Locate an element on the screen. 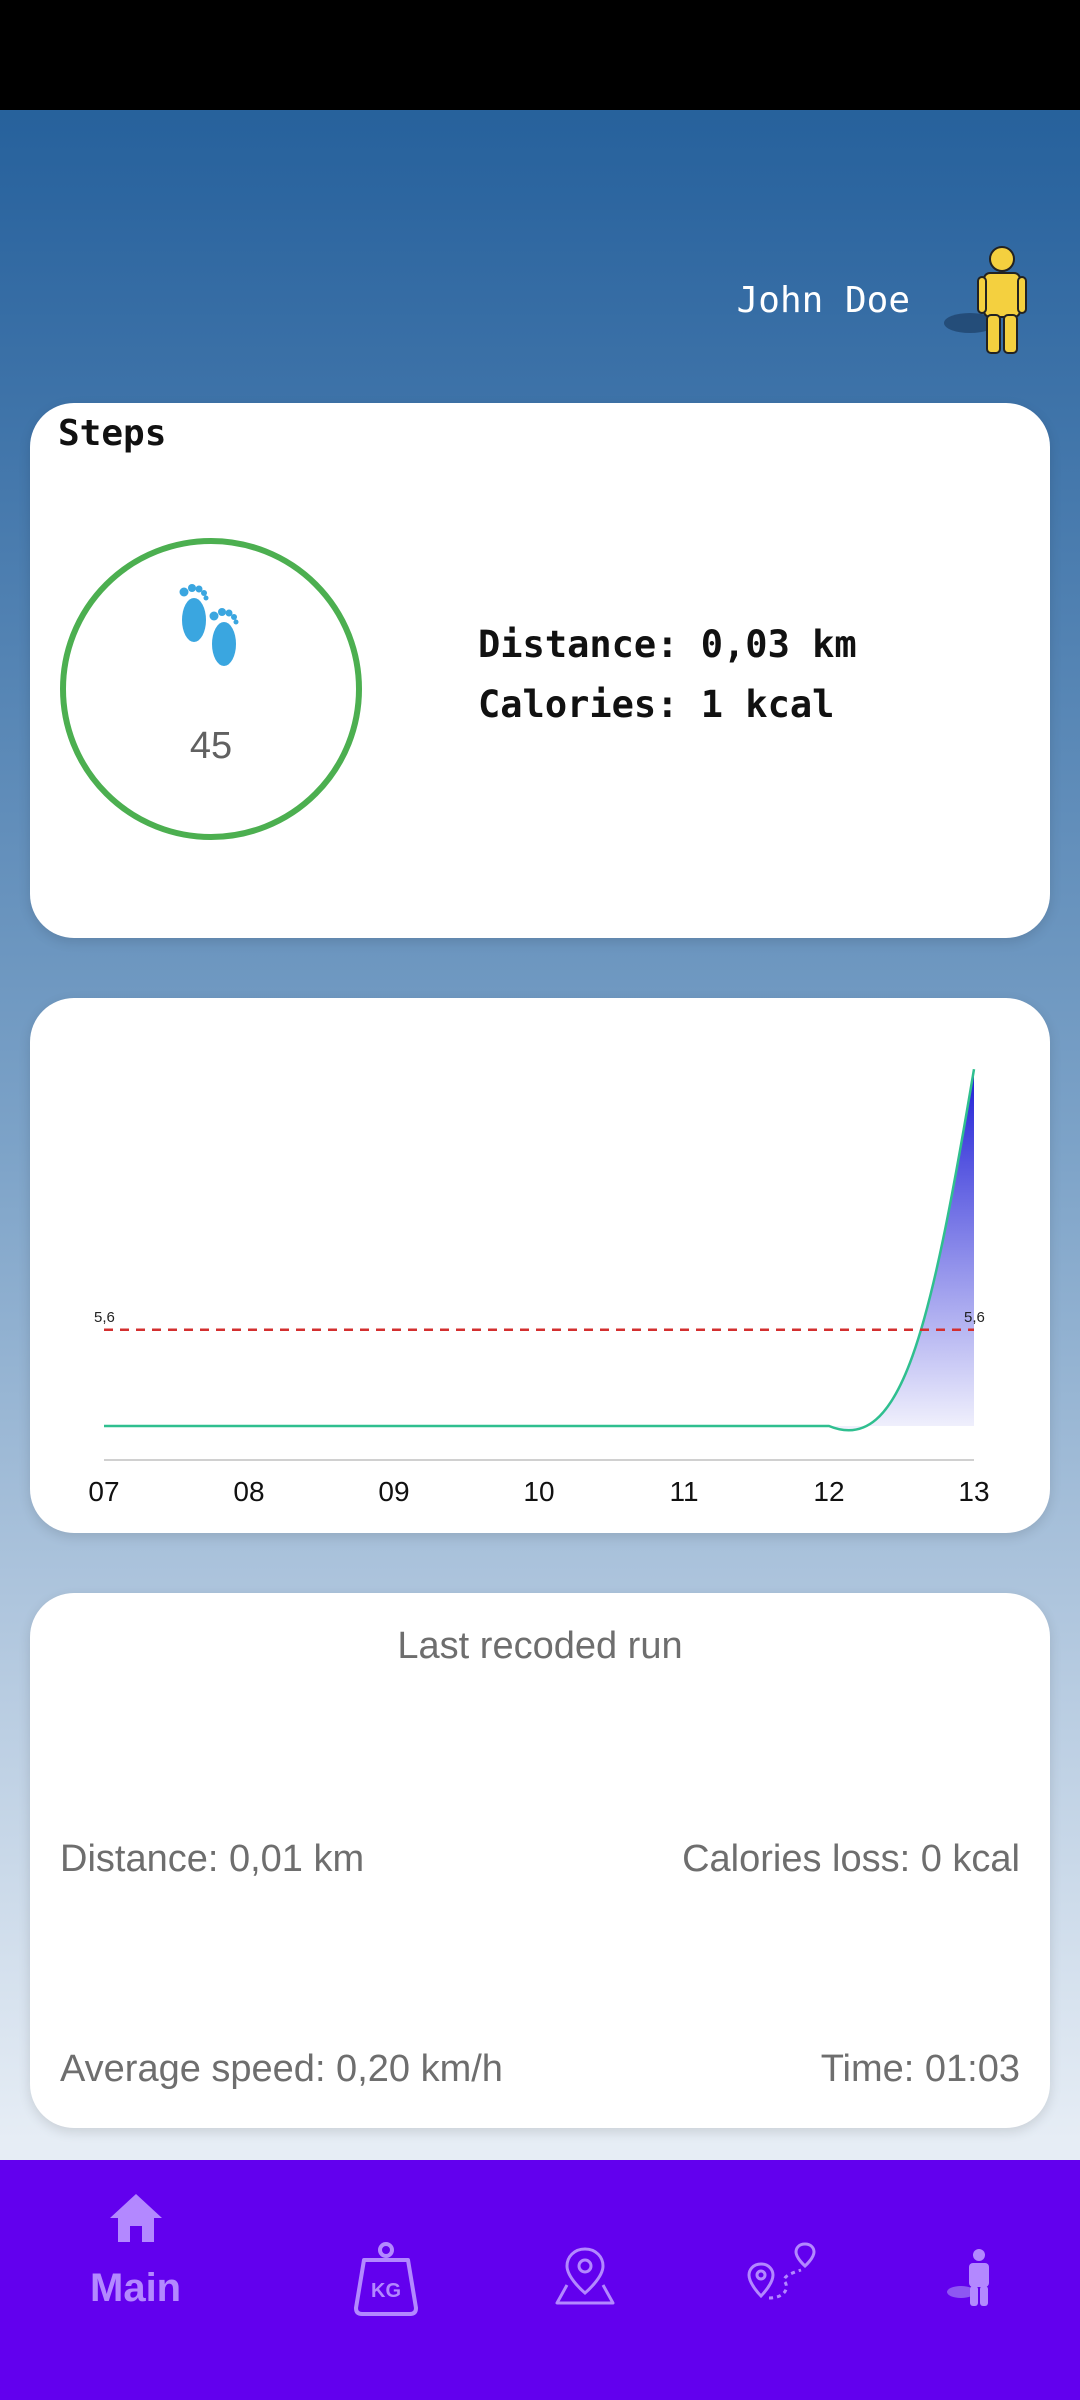 Image resolution: width=1080 pixels, height=2400 pixels. reference-label-right: 5,6 is located at coordinates (974, 1317).